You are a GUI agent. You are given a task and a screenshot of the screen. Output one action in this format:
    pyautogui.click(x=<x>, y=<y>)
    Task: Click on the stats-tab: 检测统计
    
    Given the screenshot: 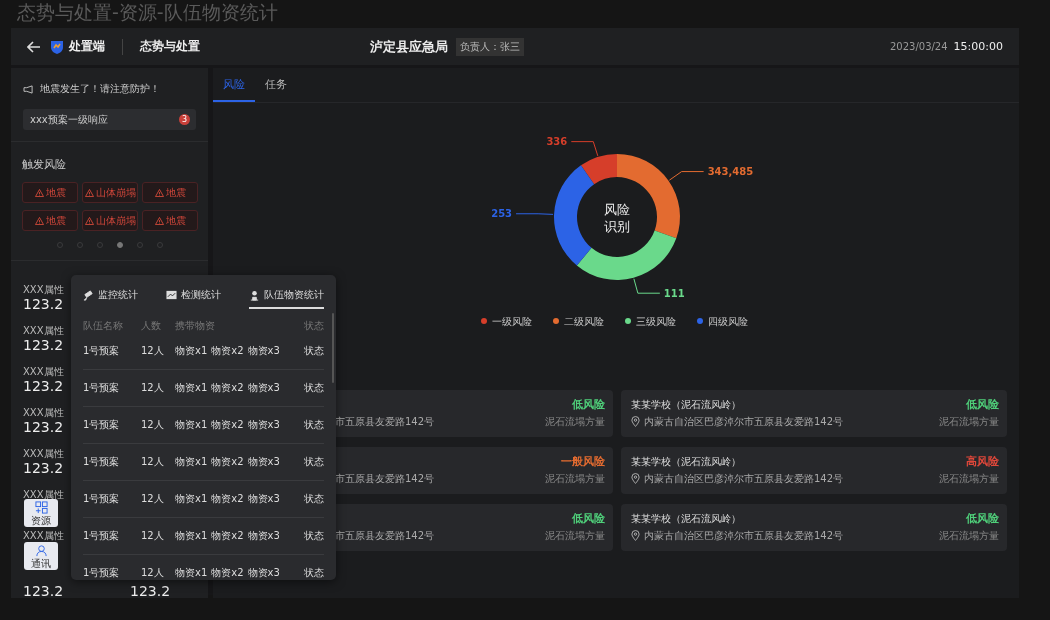 What is the action you would take?
    pyautogui.click(x=193, y=298)
    